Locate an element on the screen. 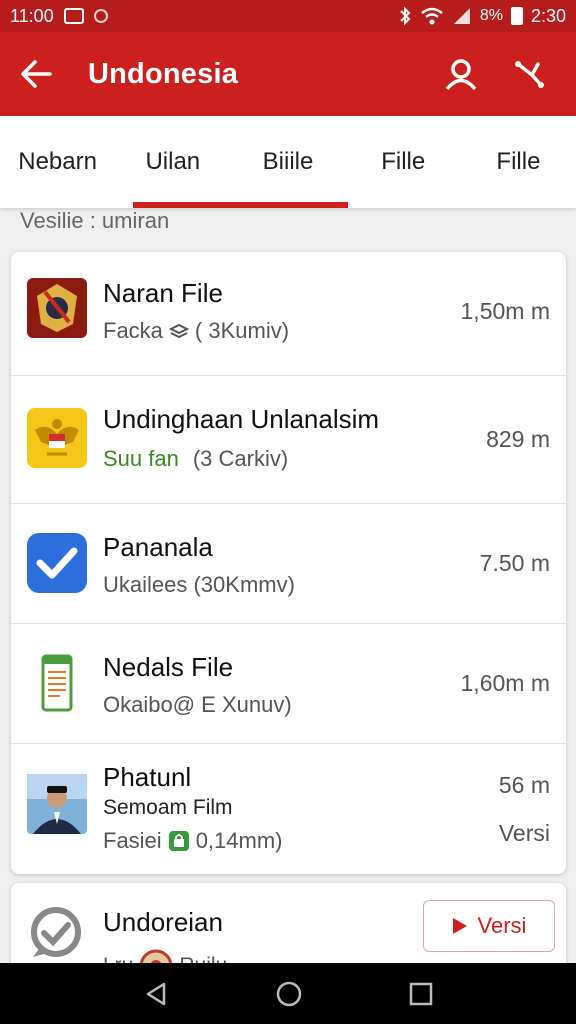  user-icon is located at coordinates (461, 74).